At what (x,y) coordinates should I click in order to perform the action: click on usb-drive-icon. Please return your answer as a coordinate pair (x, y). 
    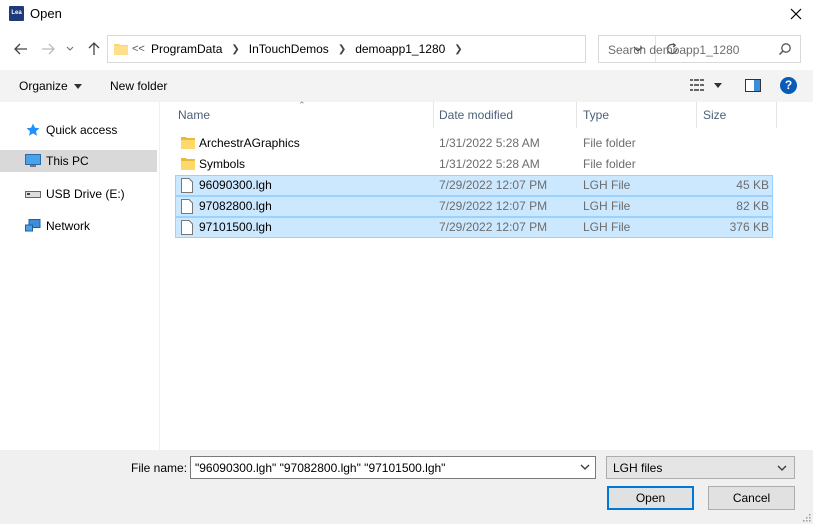
    Looking at the image, I should click on (33, 194).